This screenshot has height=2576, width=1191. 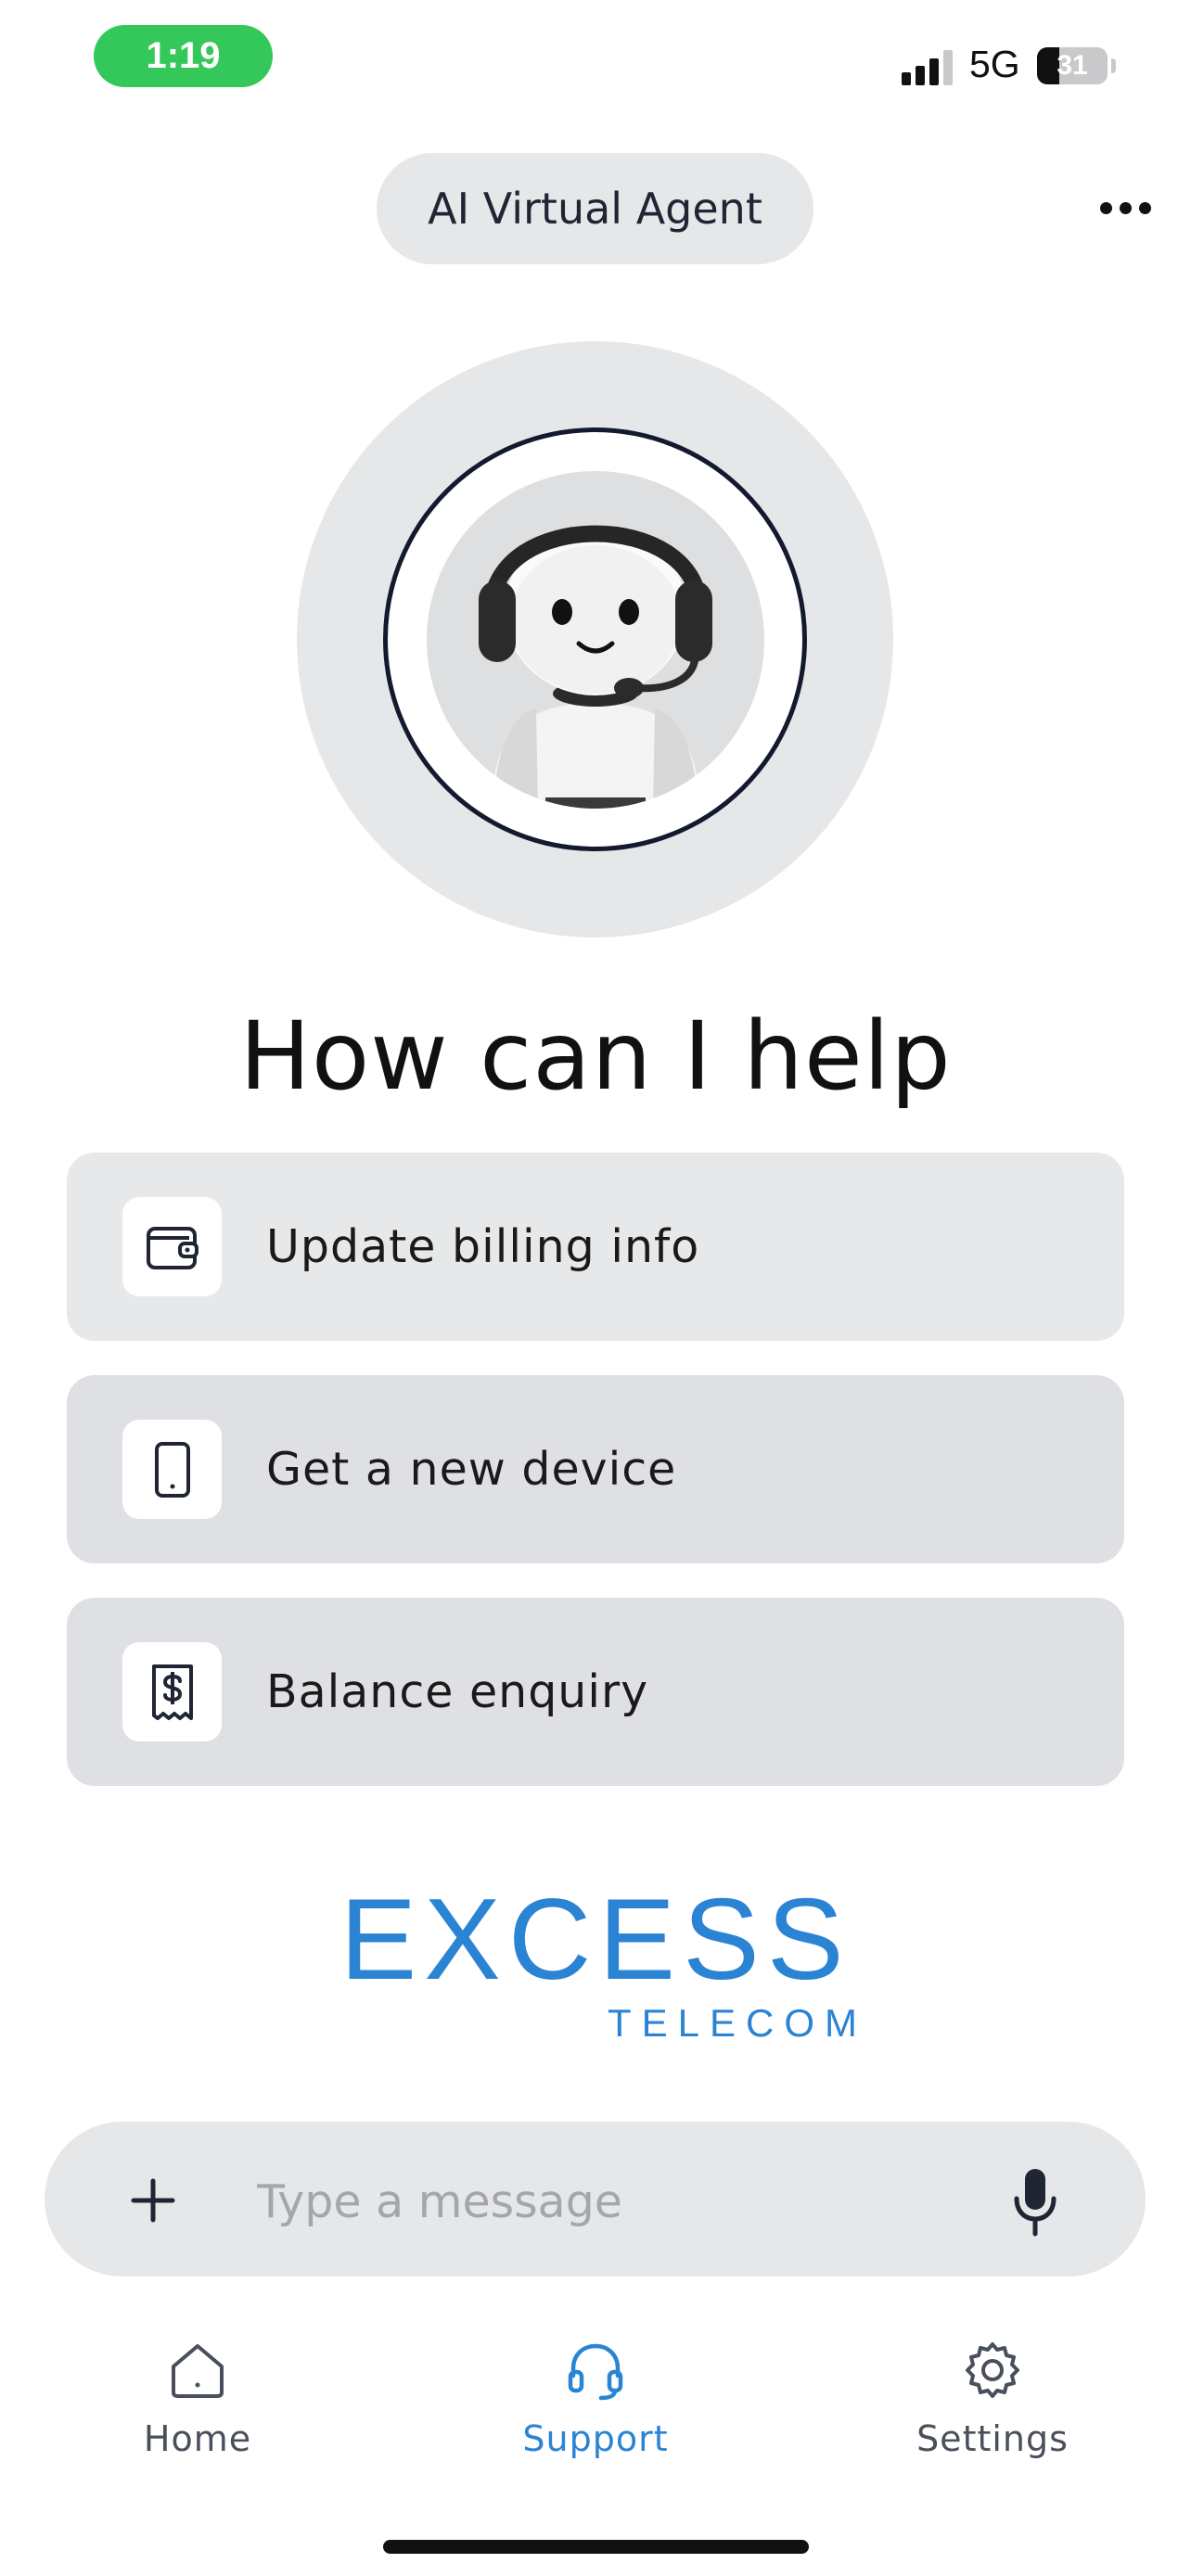 What do you see at coordinates (457, 1692) in the screenshot?
I see `option-label: Balance enquiry` at bounding box center [457, 1692].